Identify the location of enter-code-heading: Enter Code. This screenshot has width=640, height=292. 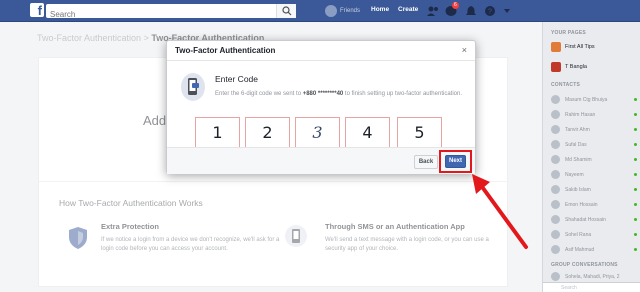
(236, 79).